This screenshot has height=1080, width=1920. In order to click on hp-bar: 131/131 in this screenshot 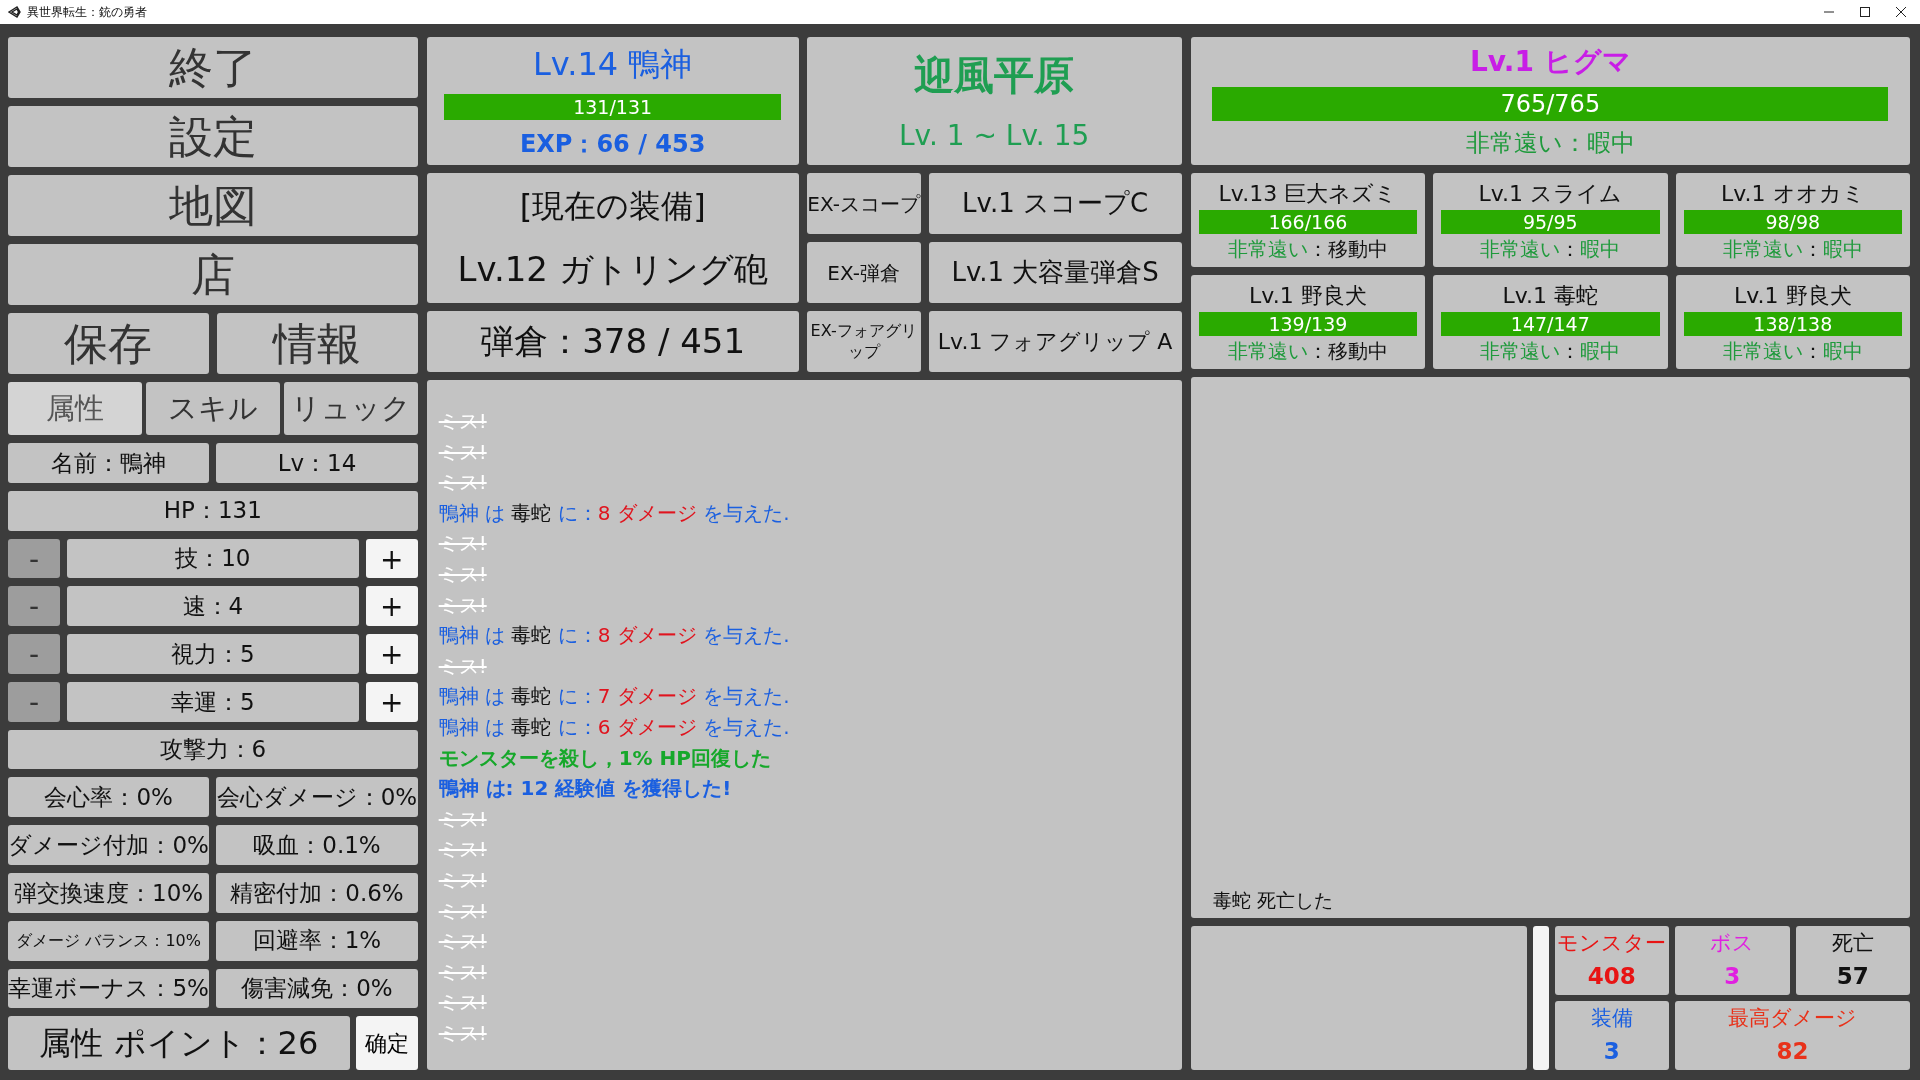, I will do `click(613, 107)`.